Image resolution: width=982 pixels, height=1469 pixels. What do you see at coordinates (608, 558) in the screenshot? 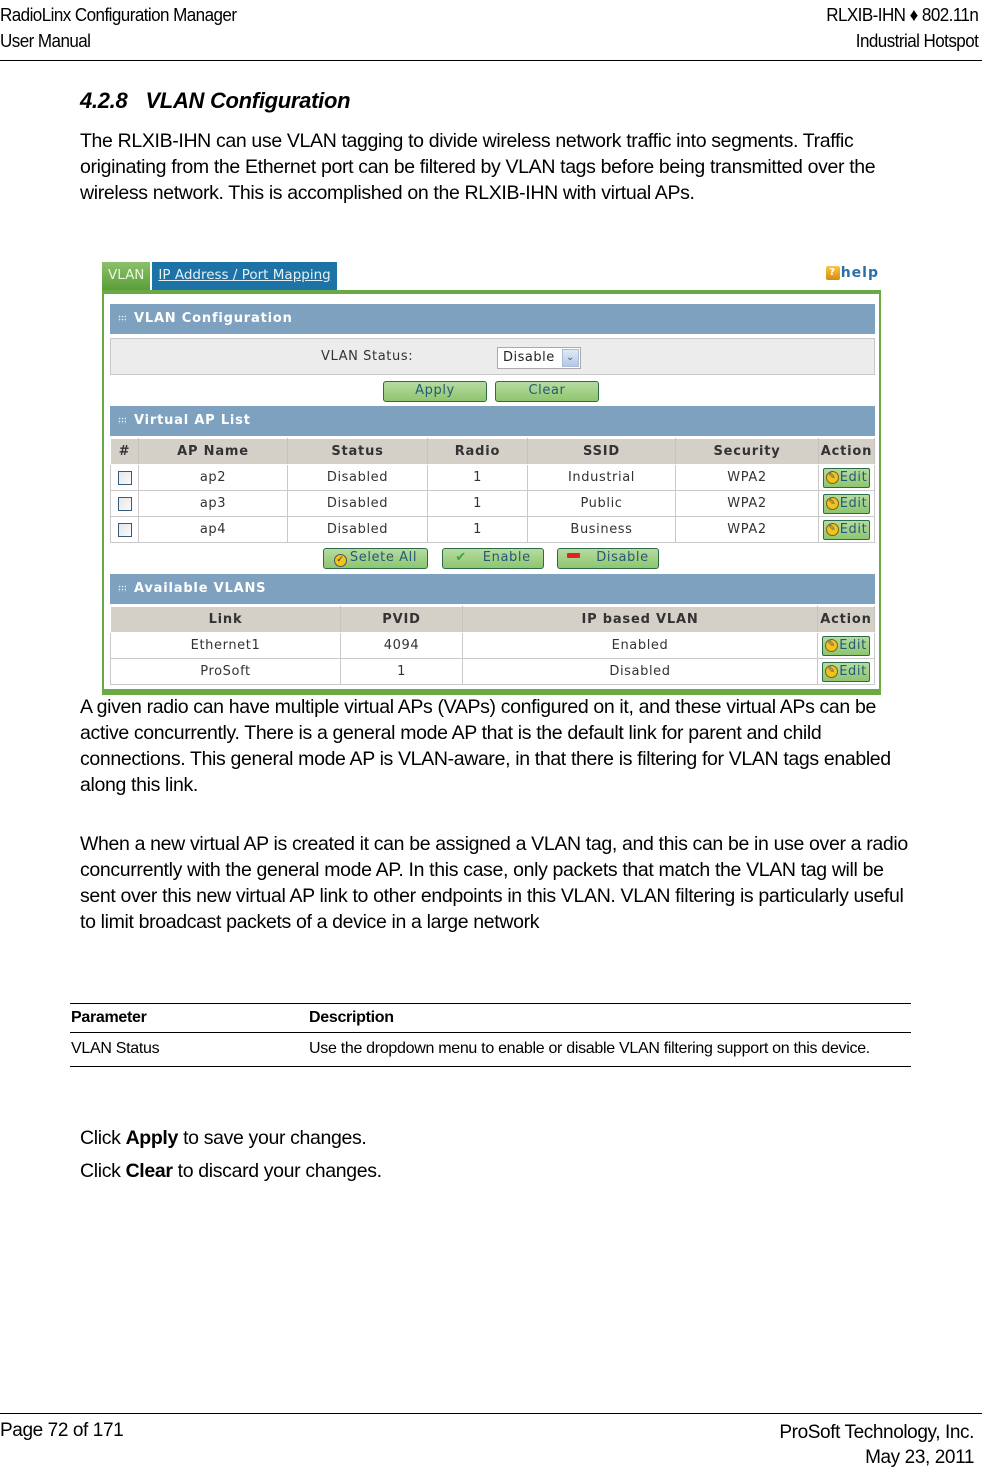
I see `disable-button: Disable` at bounding box center [608, 558].